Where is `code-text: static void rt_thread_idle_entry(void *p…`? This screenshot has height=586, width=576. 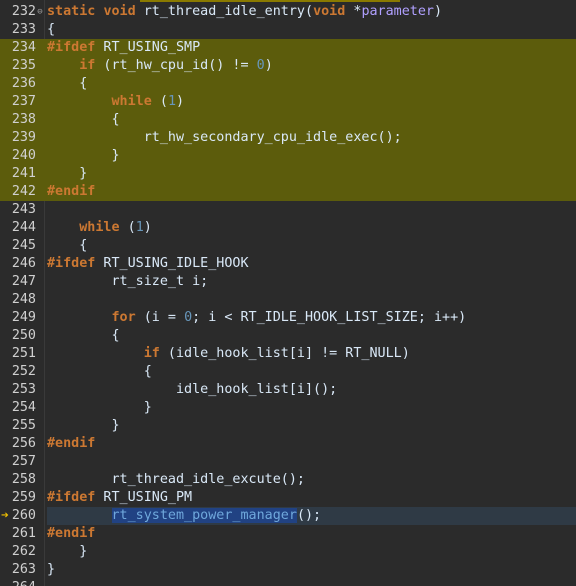
code-text: static void rt_thread_idle_entry(void *p… is located at coordinates (311, 12).